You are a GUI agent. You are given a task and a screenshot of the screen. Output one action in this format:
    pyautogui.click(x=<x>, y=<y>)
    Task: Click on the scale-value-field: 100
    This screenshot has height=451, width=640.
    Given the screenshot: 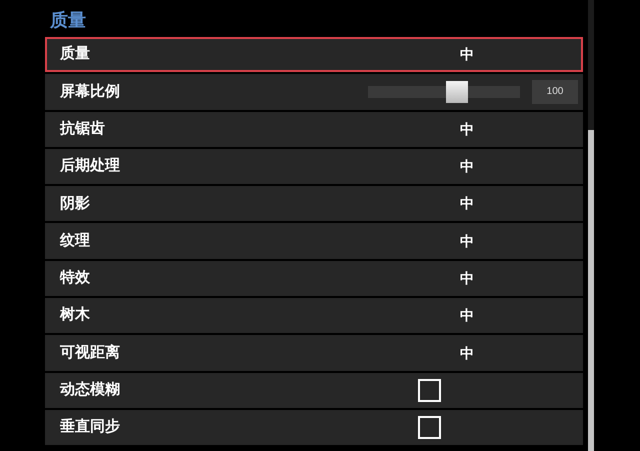 What is the action you would take?
    pyautogui.click(x=555, y=92)
    